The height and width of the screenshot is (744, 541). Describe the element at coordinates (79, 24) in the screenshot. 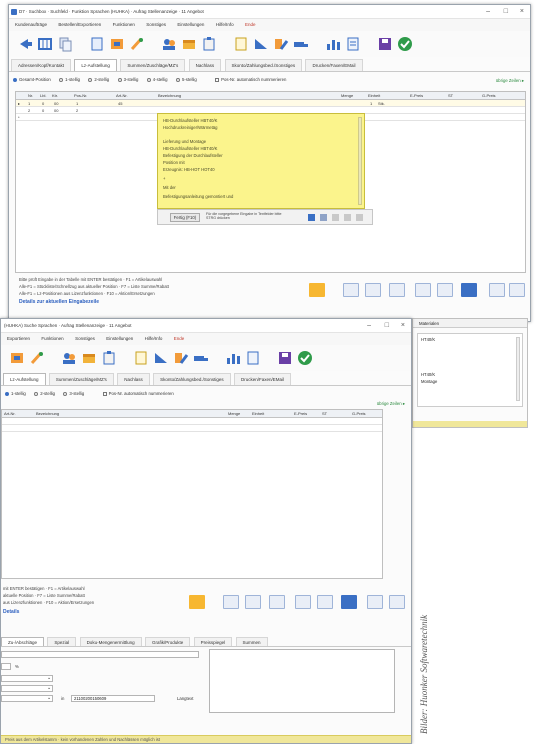

I see `menu-item: Bestellen/Exportieren` at that location.